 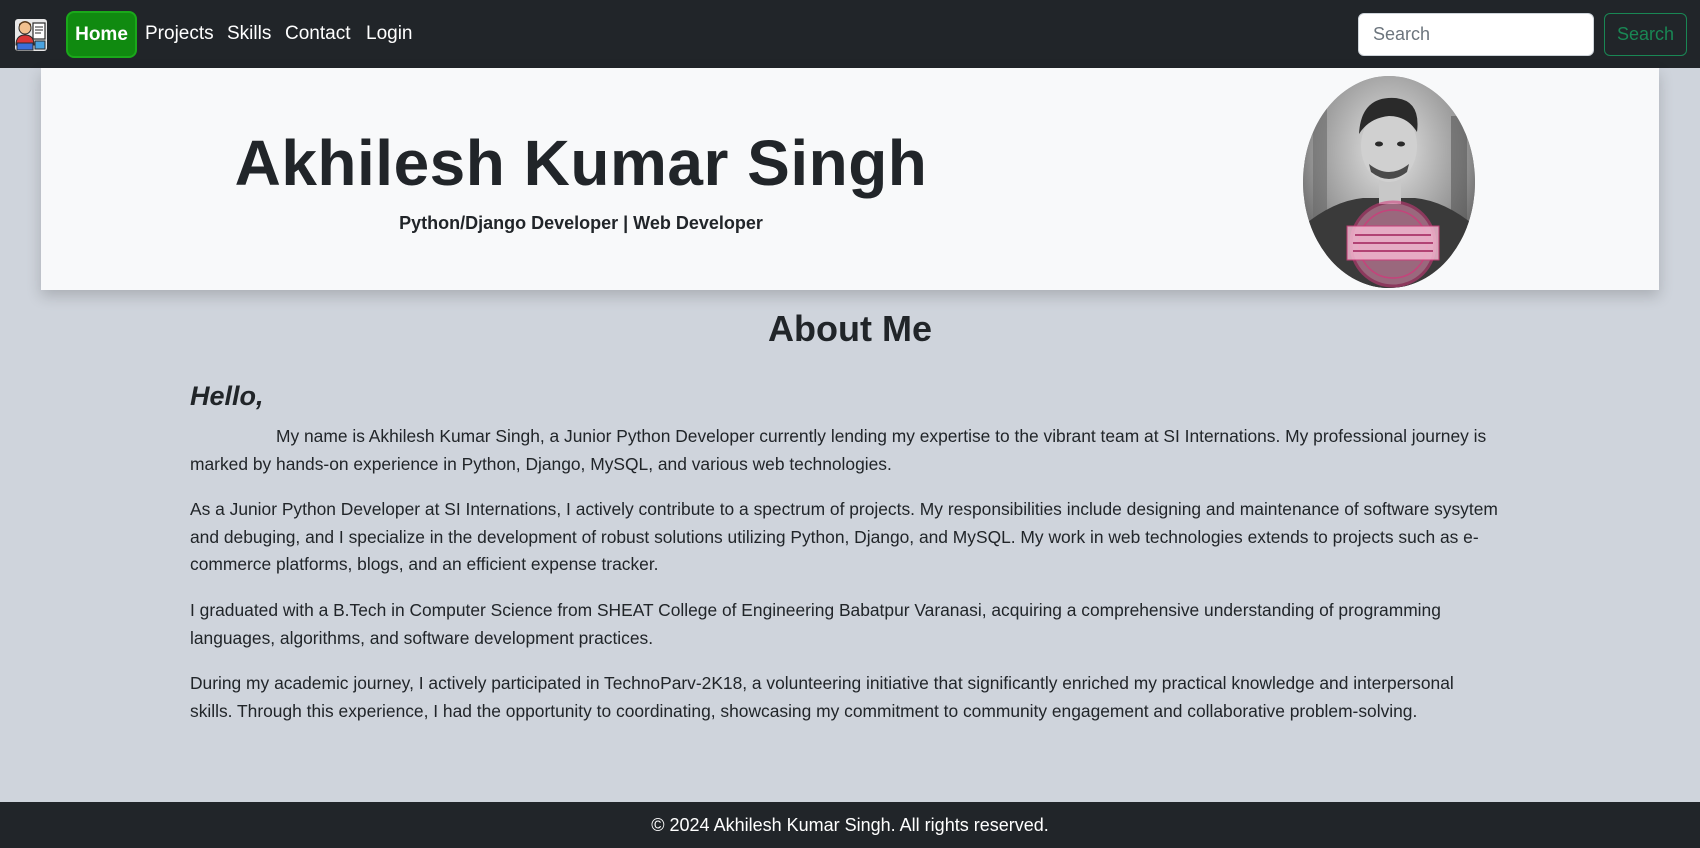 I want to click on hero-name: Akhilesh Kumar Singh, so click(x=581, y=163).